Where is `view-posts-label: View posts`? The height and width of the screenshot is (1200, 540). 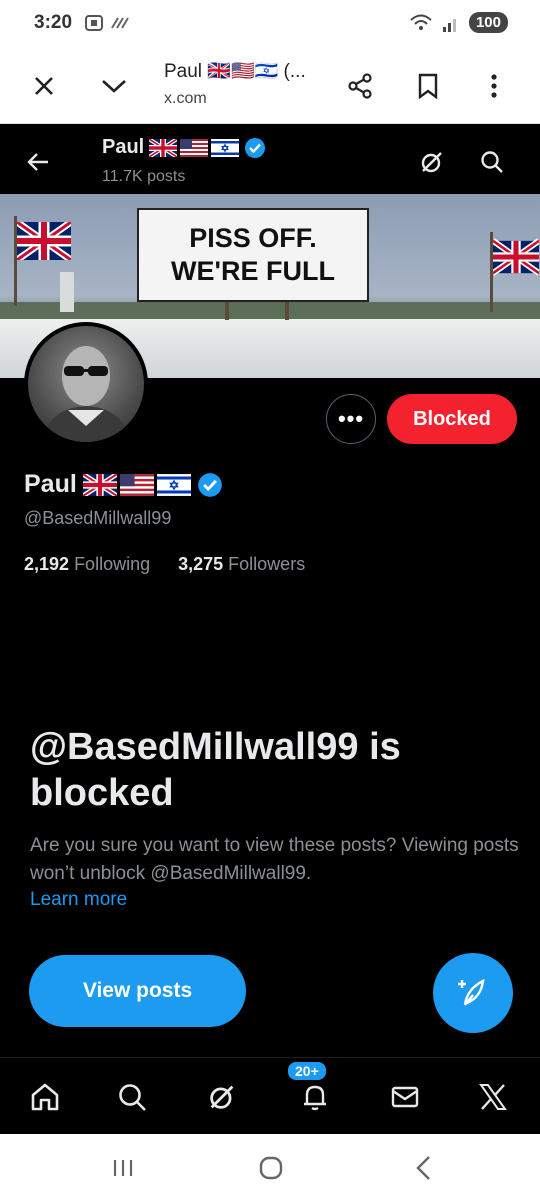
view-posts-label: View posts is located at coordinates (137, 990).